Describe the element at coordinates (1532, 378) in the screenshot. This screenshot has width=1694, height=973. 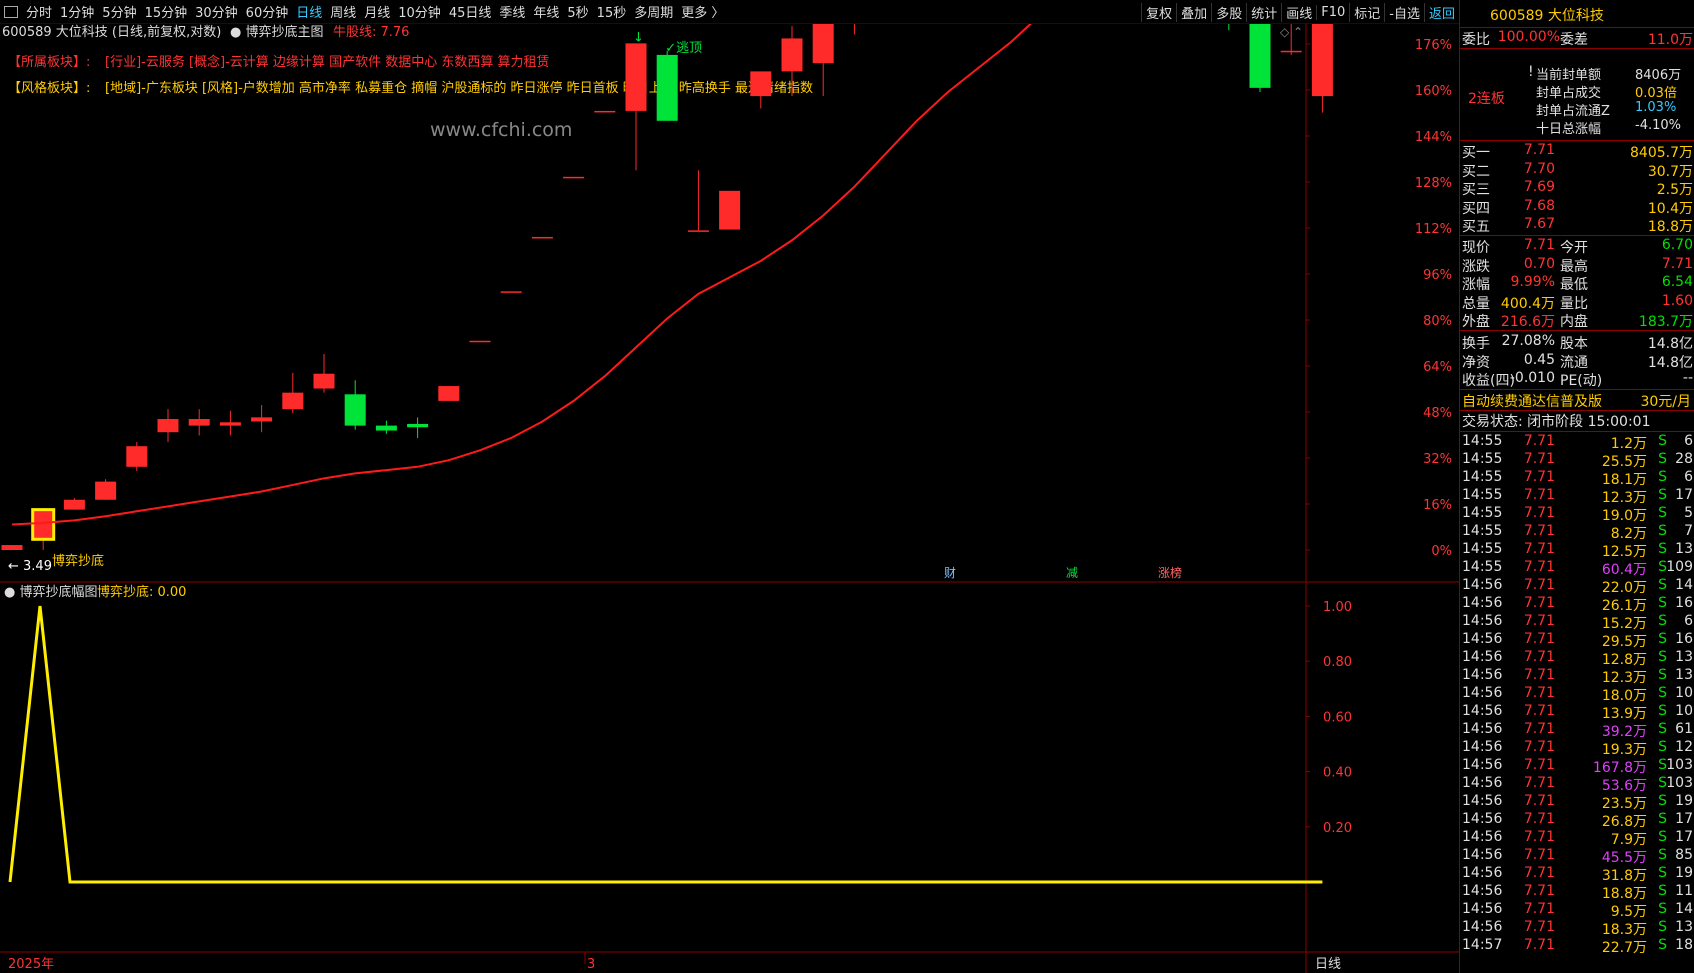
I see `info-value: -0.010` at that location.